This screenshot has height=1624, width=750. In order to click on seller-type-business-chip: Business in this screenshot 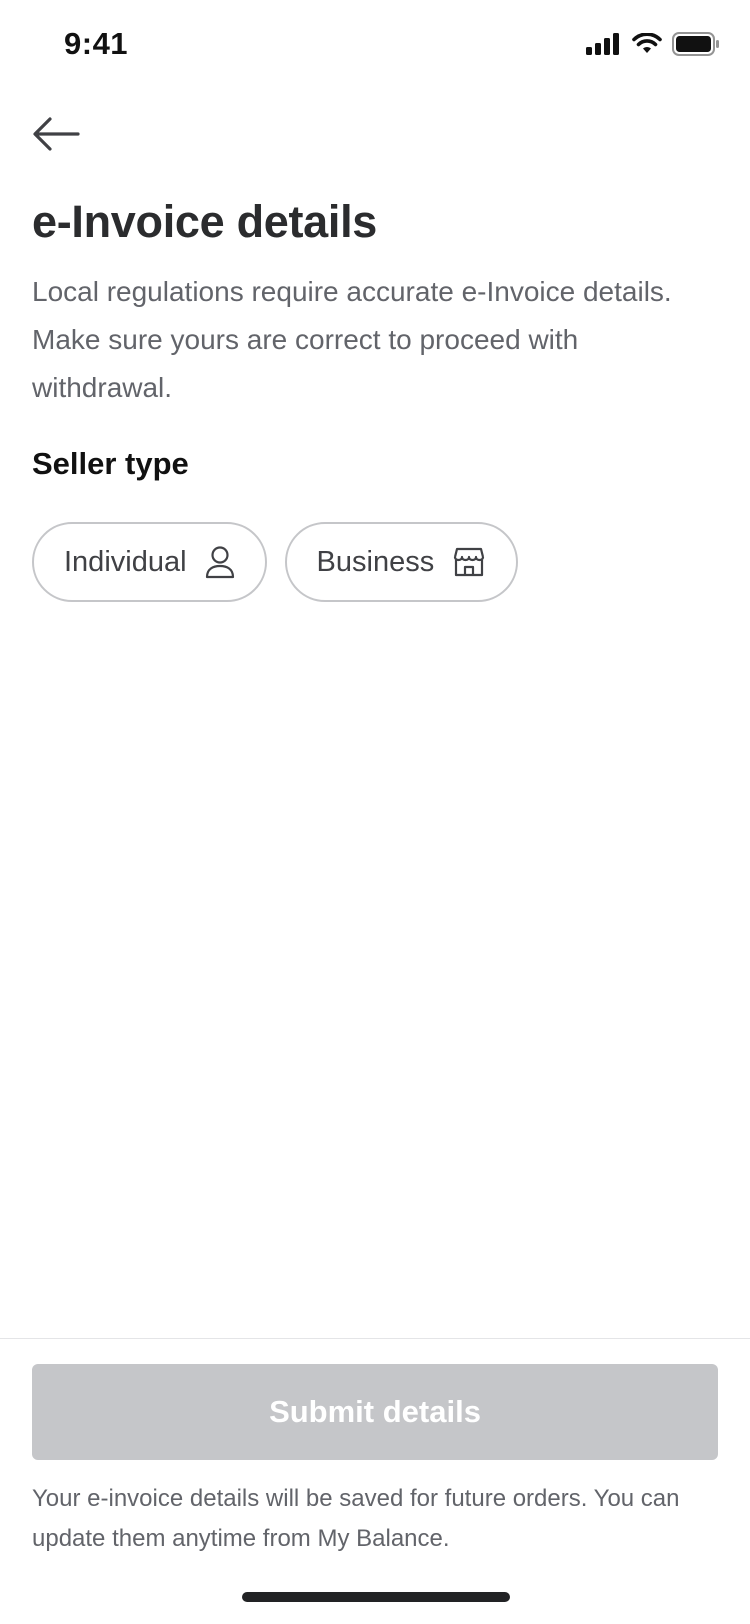, I will do `click(401, 562)`.